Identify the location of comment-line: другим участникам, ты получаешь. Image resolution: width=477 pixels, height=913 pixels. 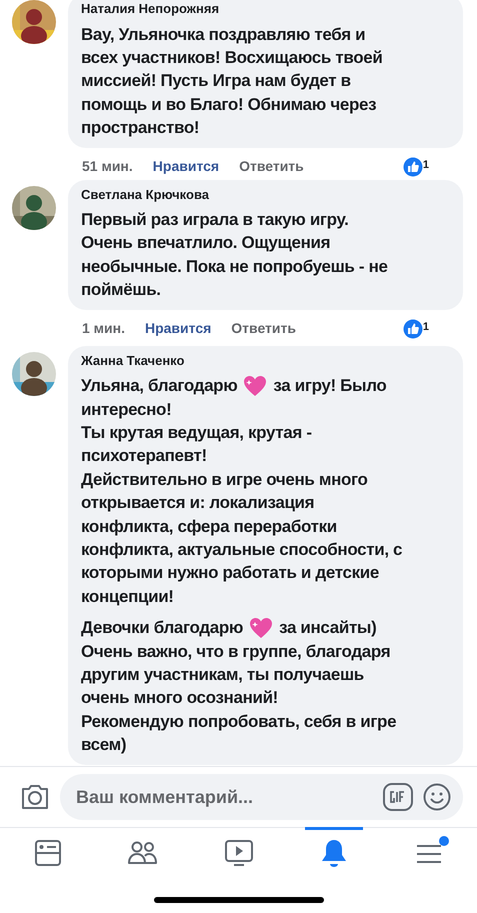
(223, 675).